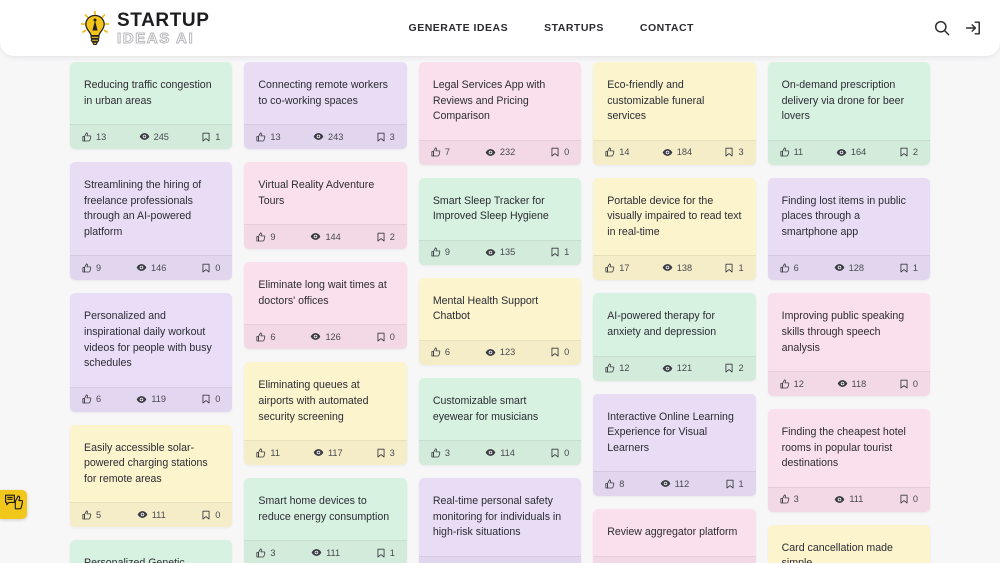 This screenshot has height=563, width=1000. What do you see at coordinates (849, 543) in the screenshot?
I see `idea-card: Card cancellation made simple61051` at bounding box center [849, 543].